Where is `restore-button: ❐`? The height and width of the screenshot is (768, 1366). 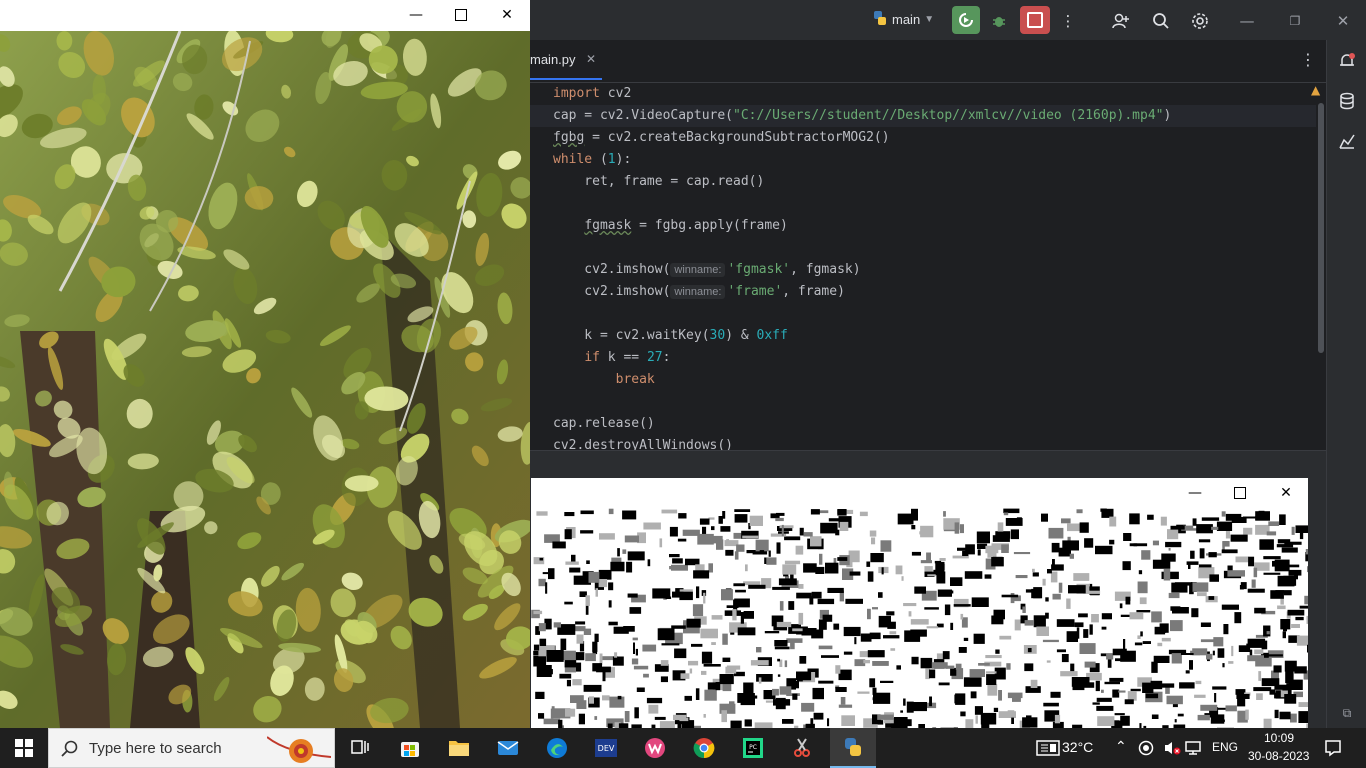 restore-button: ❐ is located at coordinates (1295, 21).